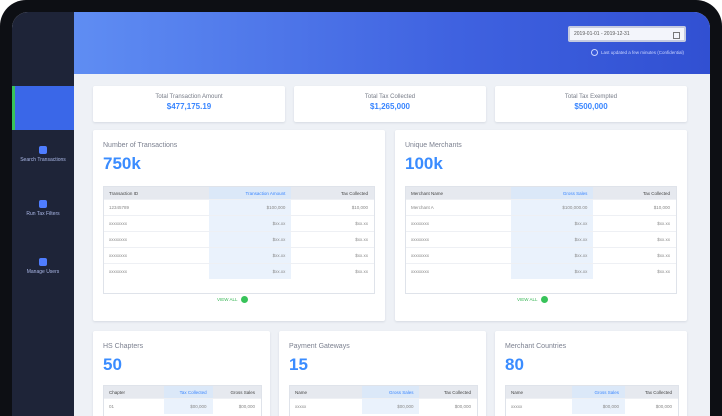 This screenshot has height=416, width=722. Describe the element at coordinates (43, 272) in the screenshot. I see `sidebar-item-label: Manage Users` at that location.